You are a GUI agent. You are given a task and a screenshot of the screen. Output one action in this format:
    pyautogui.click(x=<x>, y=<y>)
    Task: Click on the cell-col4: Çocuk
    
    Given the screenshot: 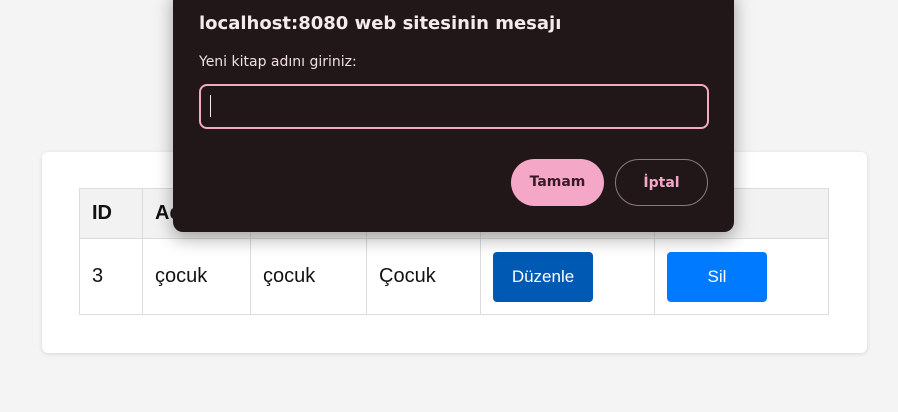 What is the action you would take?
    pyautogui.click(x=423, y=276)
    